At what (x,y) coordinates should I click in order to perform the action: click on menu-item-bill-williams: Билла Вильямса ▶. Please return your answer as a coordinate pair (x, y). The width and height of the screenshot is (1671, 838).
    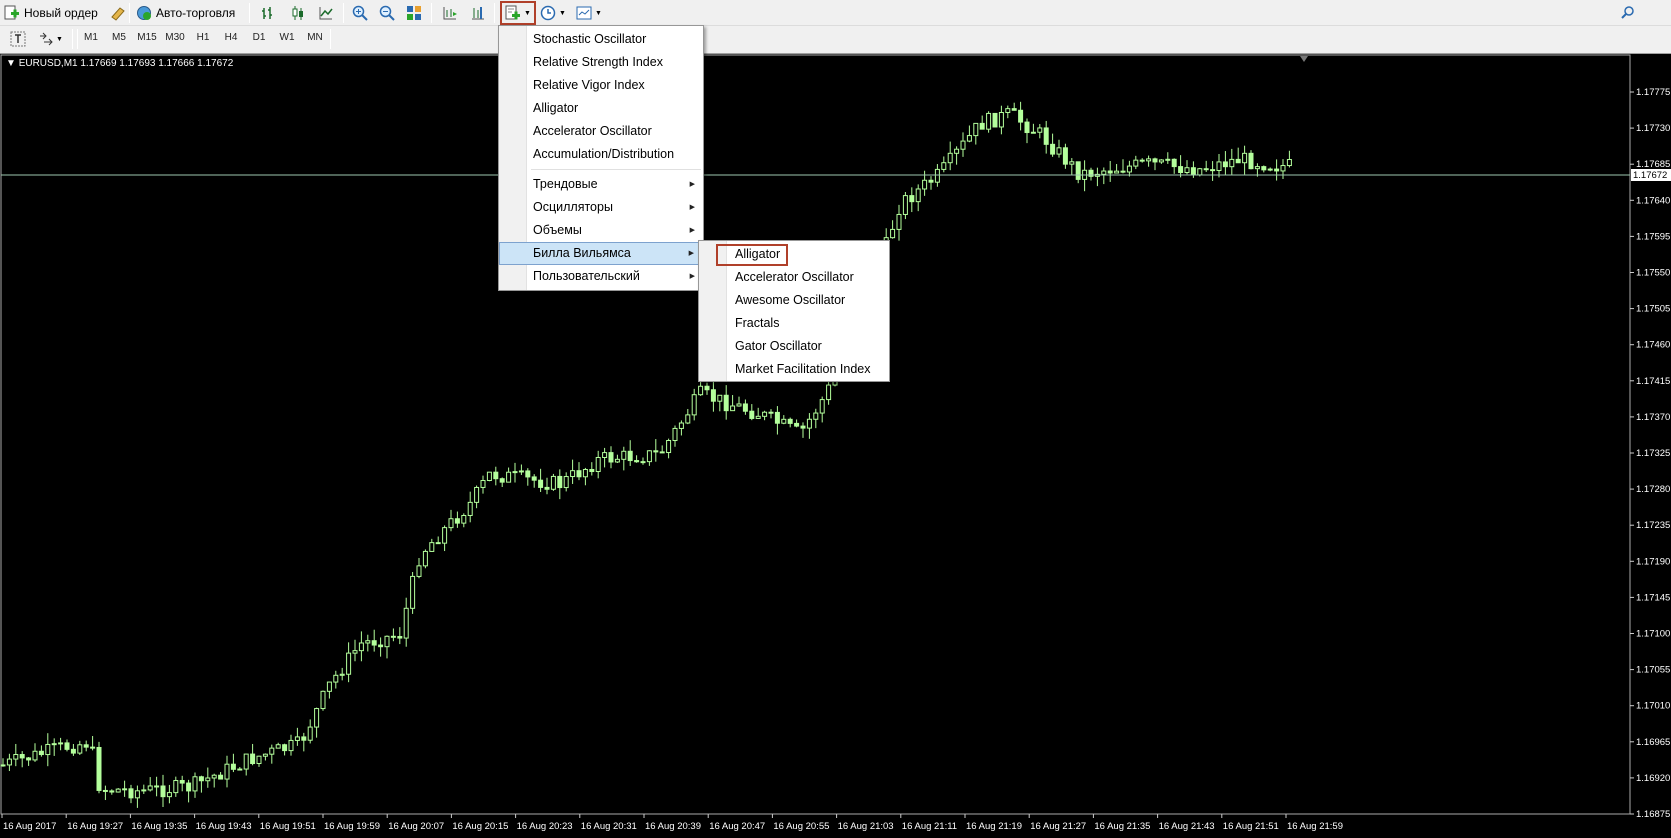
    Looking at the image, I should click on (601, 253).